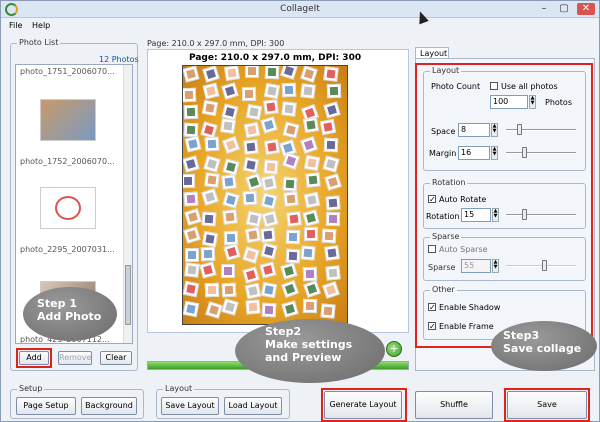 The height and width of the screenshot is (422, 600). Describe the element at coordinates (283, 331) in the screenshot. I see `callout-text: Step2` at that location.